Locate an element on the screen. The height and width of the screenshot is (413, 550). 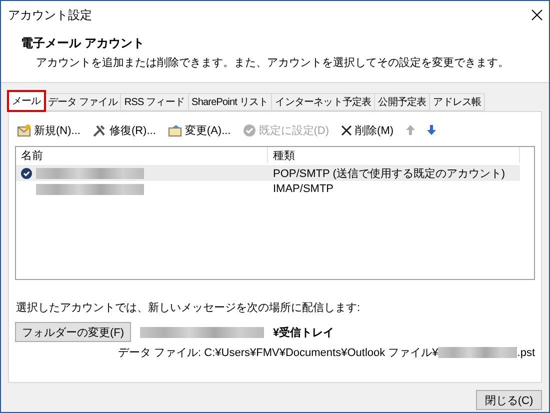
close-icon is located at coordinates (537, 15).